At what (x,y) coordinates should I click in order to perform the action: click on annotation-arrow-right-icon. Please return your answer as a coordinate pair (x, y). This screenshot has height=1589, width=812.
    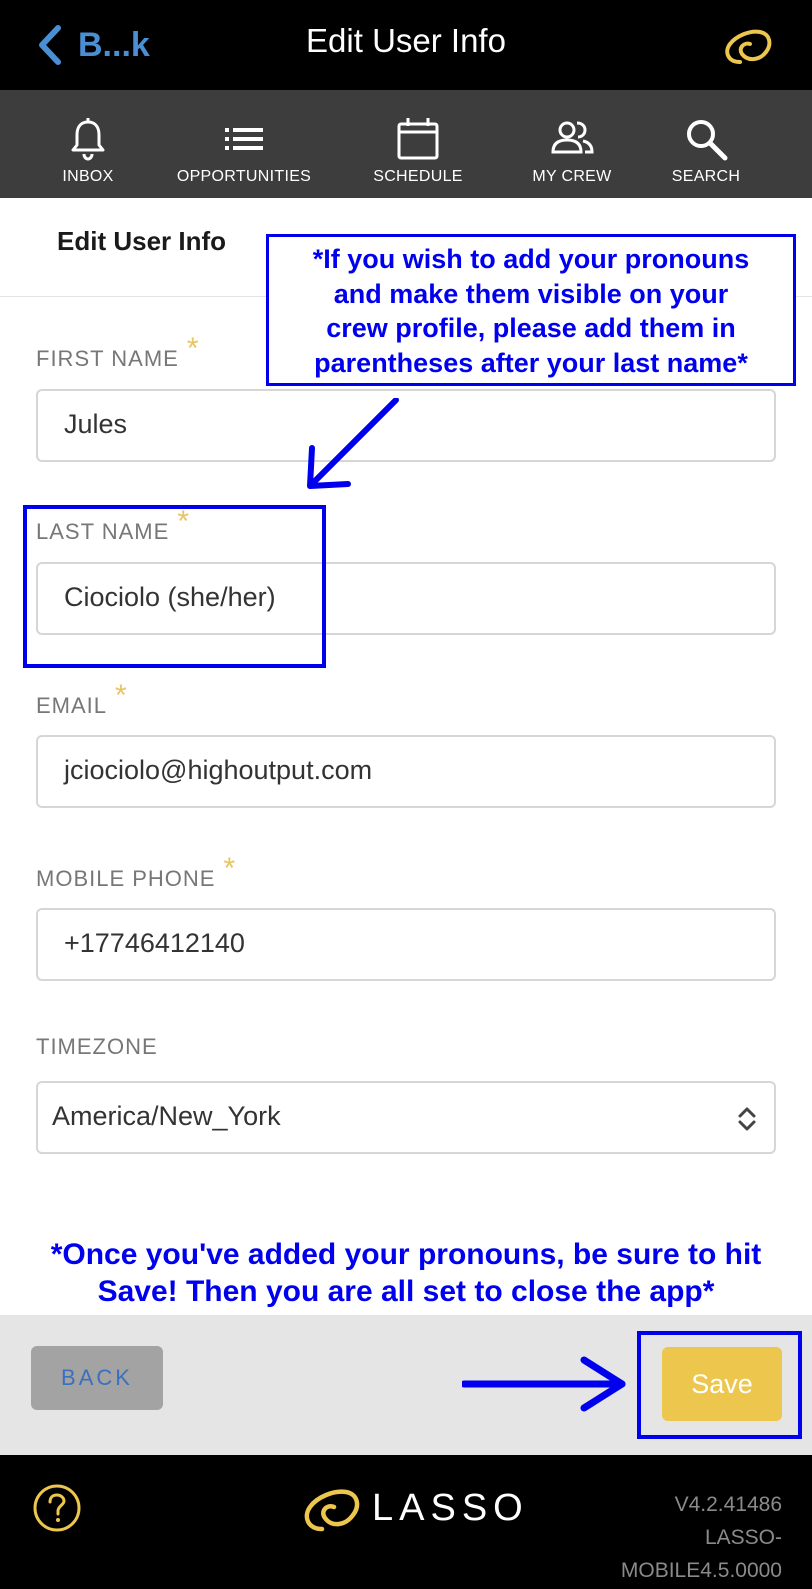
    Looking at the image, I should click on (544, 1384).